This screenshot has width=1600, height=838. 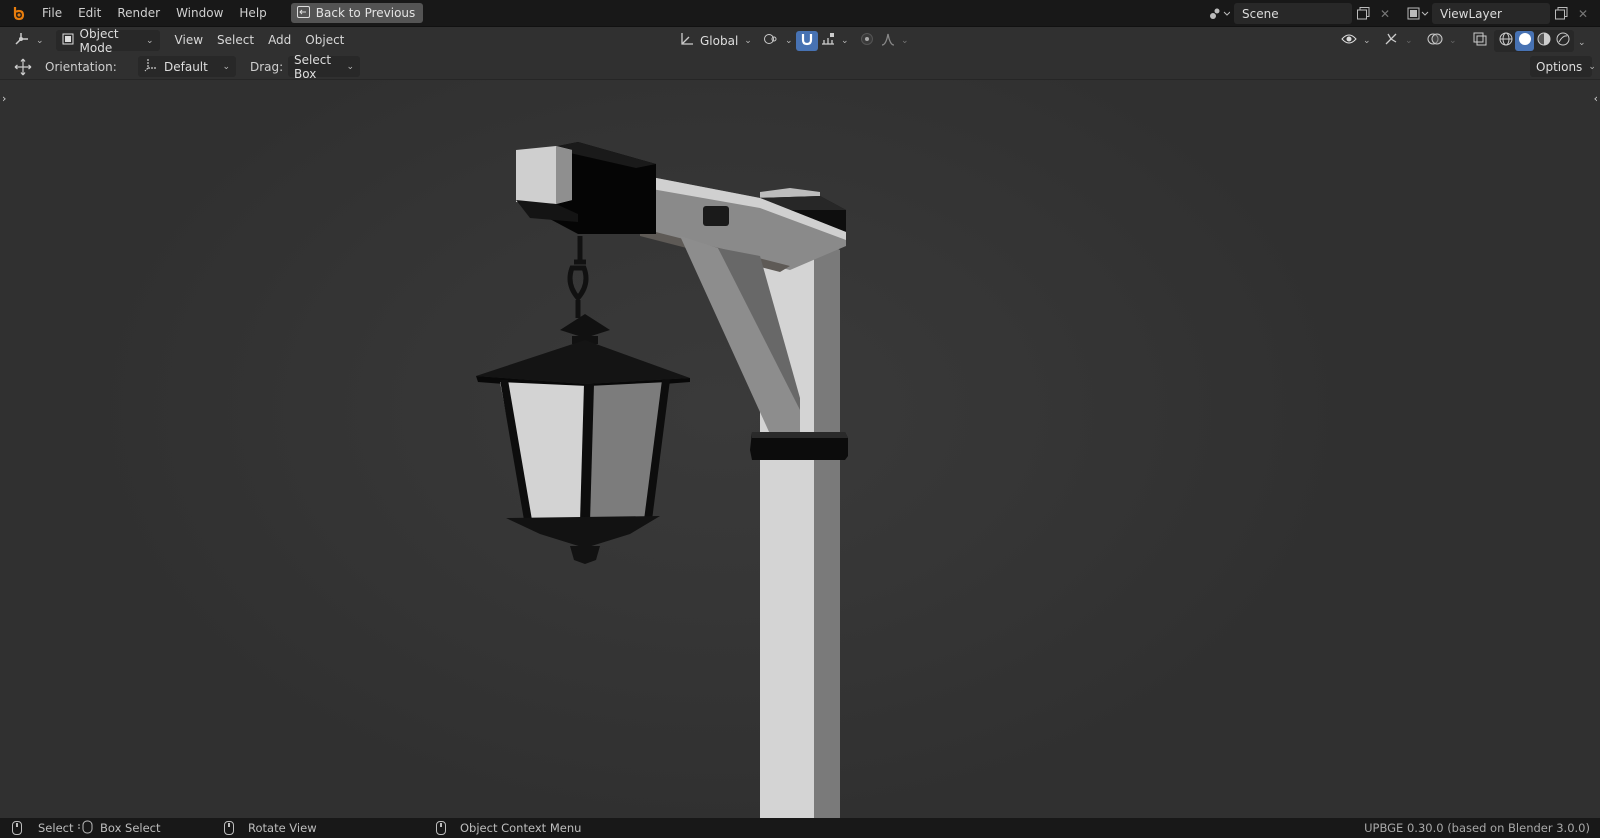 I want to click on solid-shading-button, so click(x=1524, y=40).